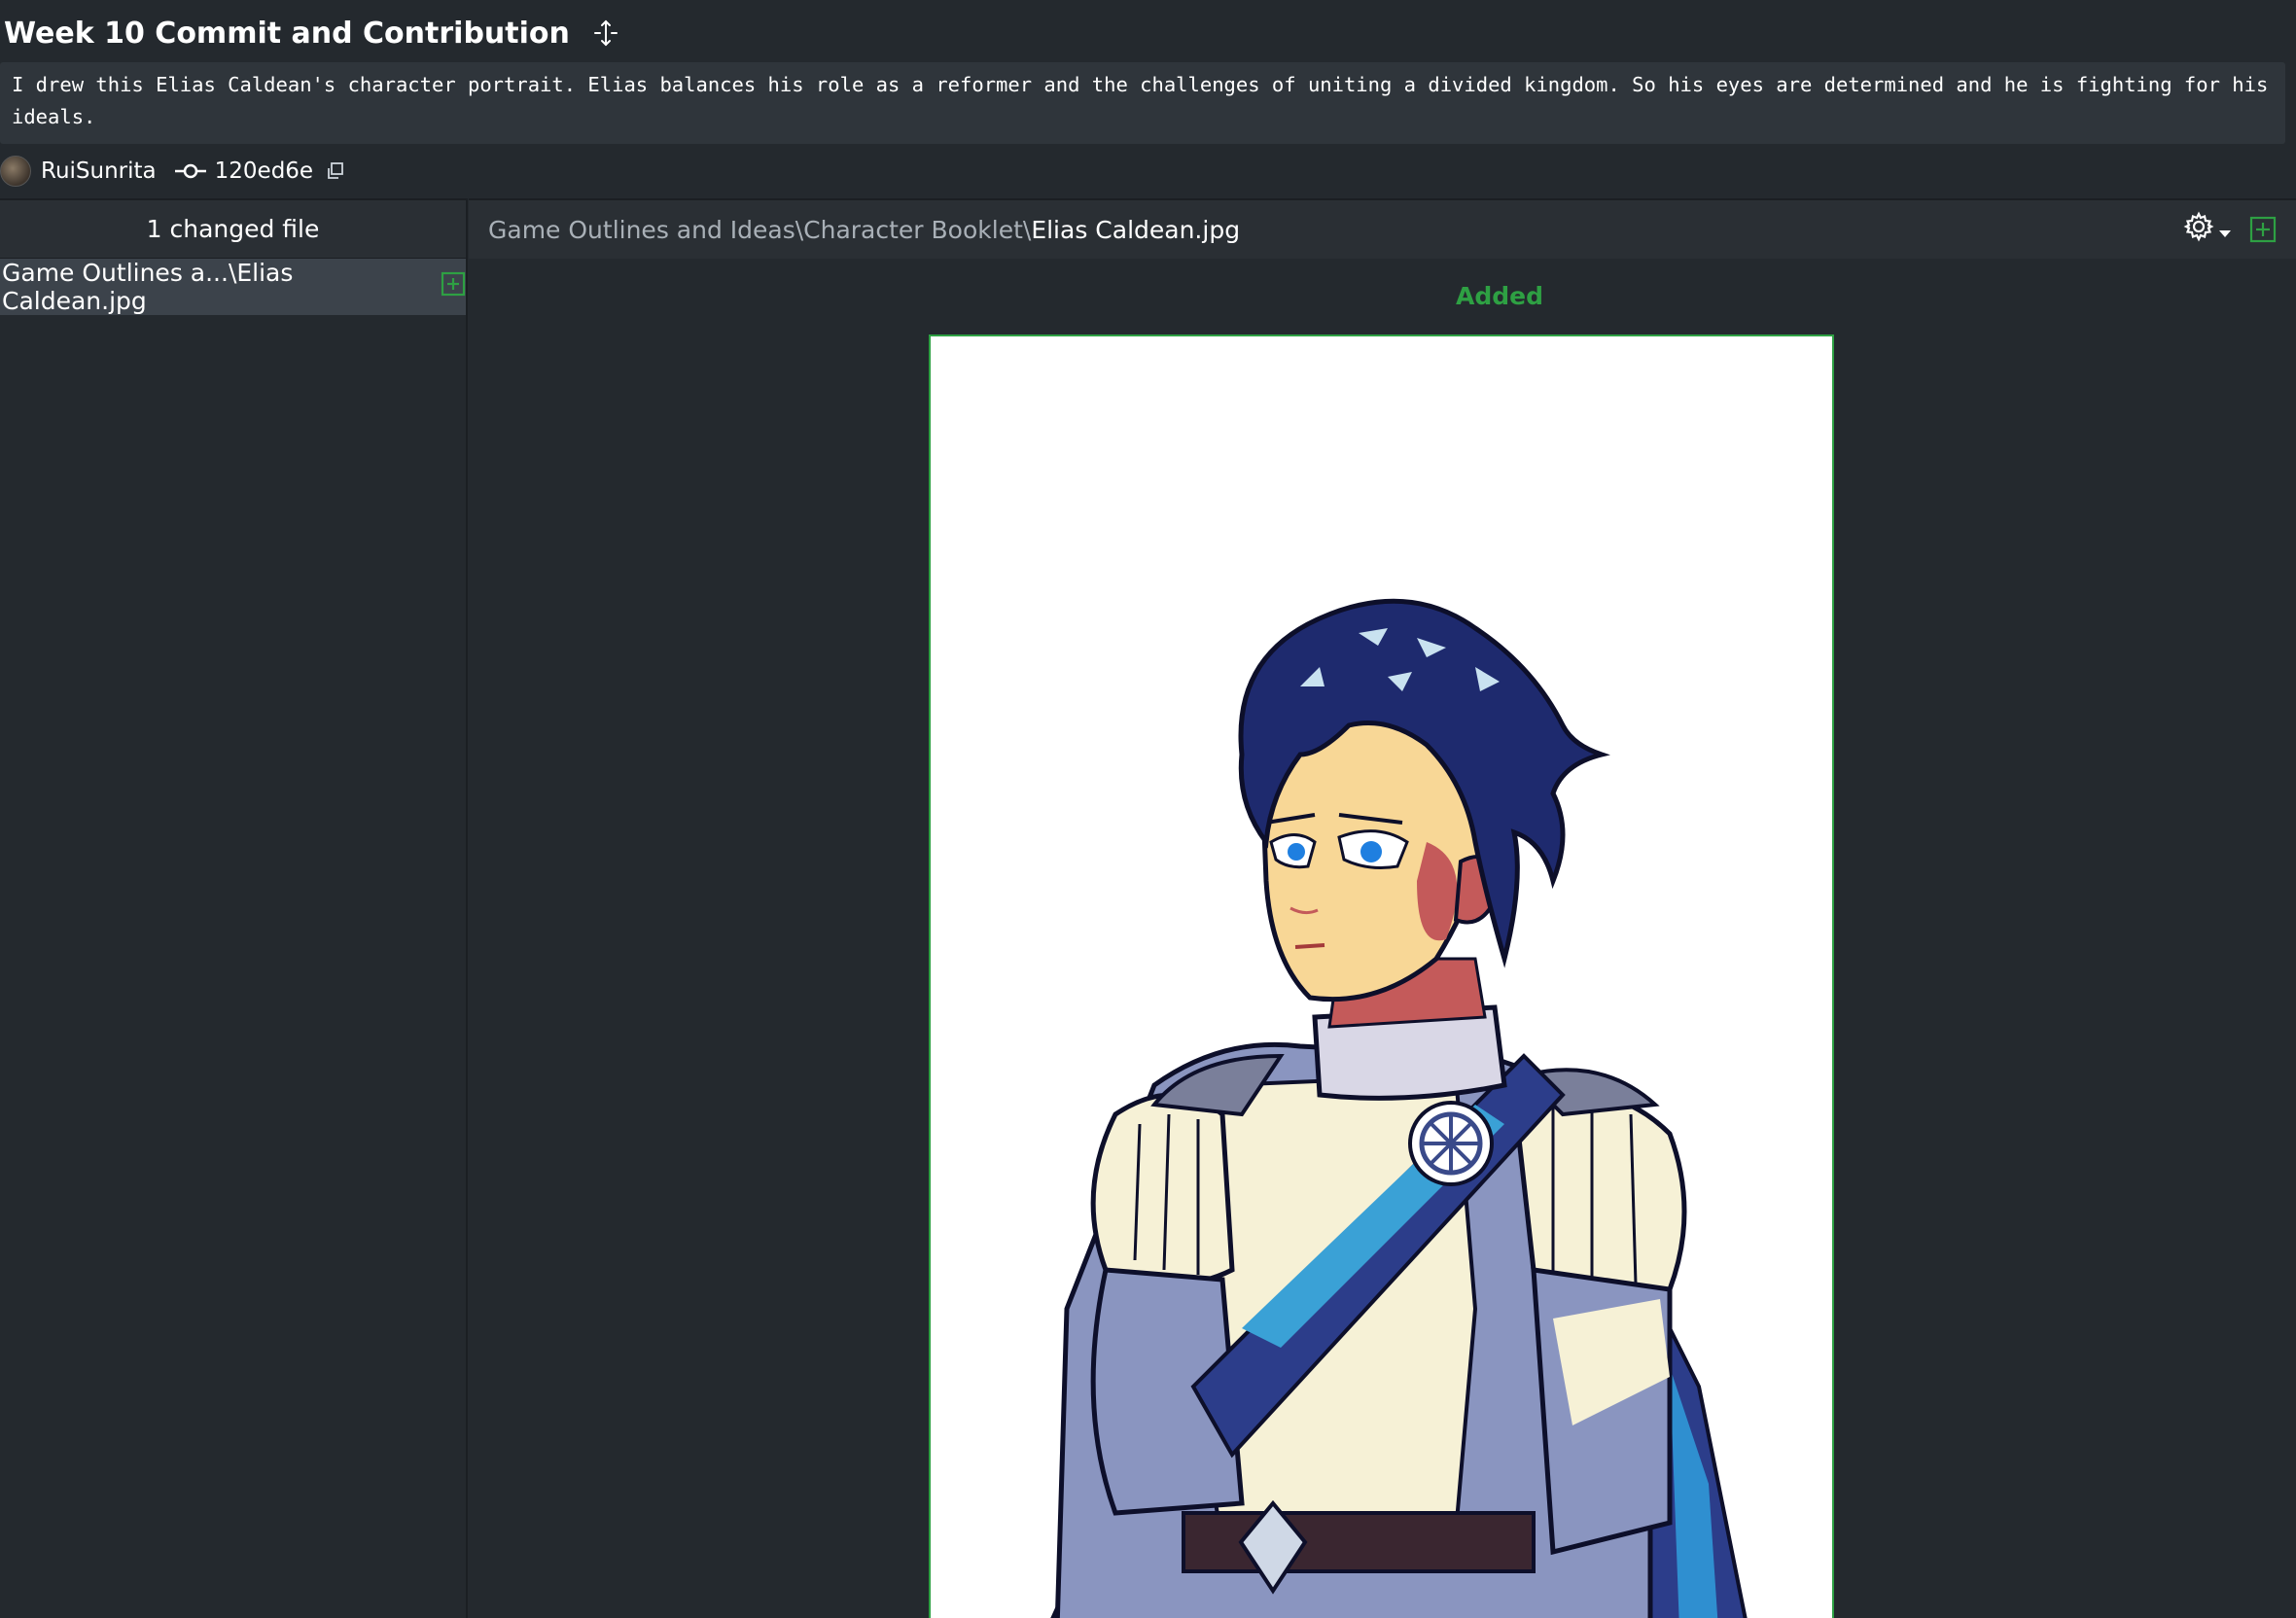  What do you see at coordinates (16, 171) in the screenshot?
I see `avatar` at bounding box center [16, 171].